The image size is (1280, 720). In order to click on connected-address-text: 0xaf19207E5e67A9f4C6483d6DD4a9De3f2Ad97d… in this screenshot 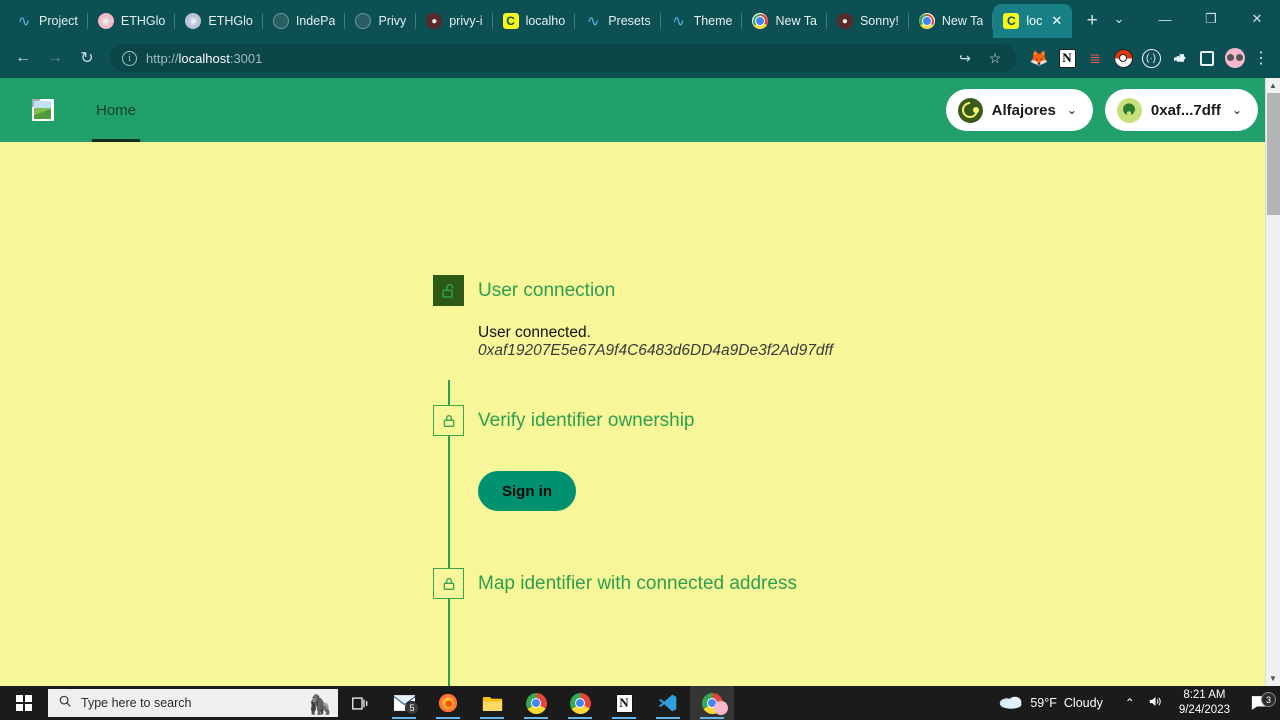, I will do `click(656, 350)`.